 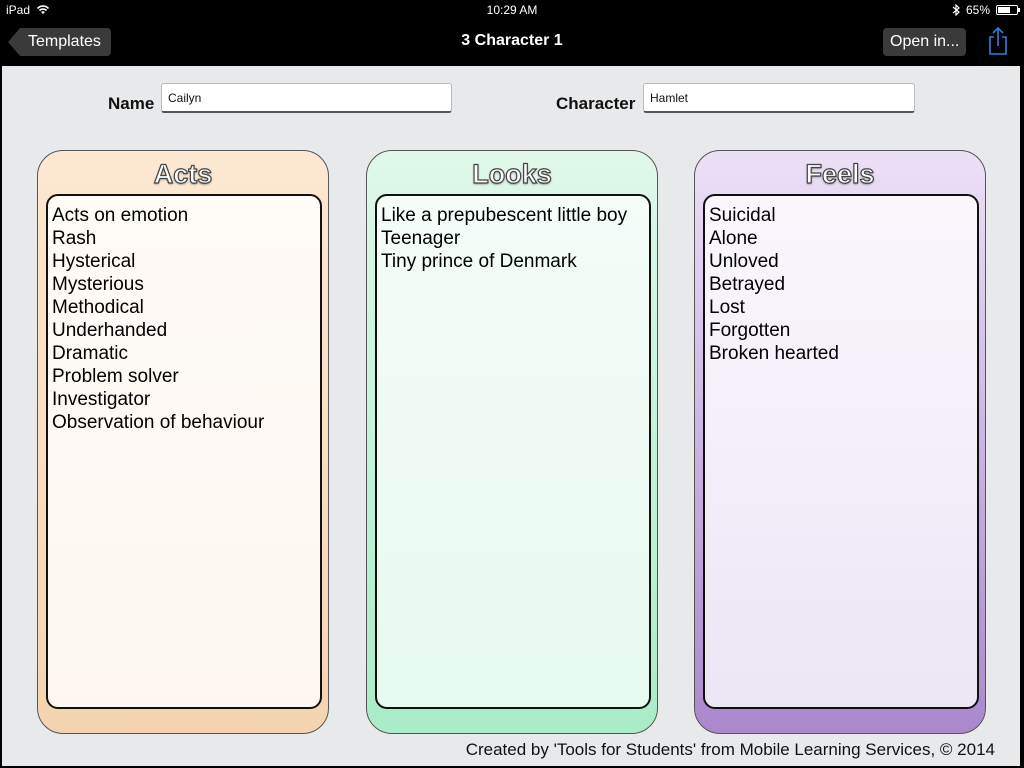 I want to click on list-item: Teenager, so click(x=421, y=238).